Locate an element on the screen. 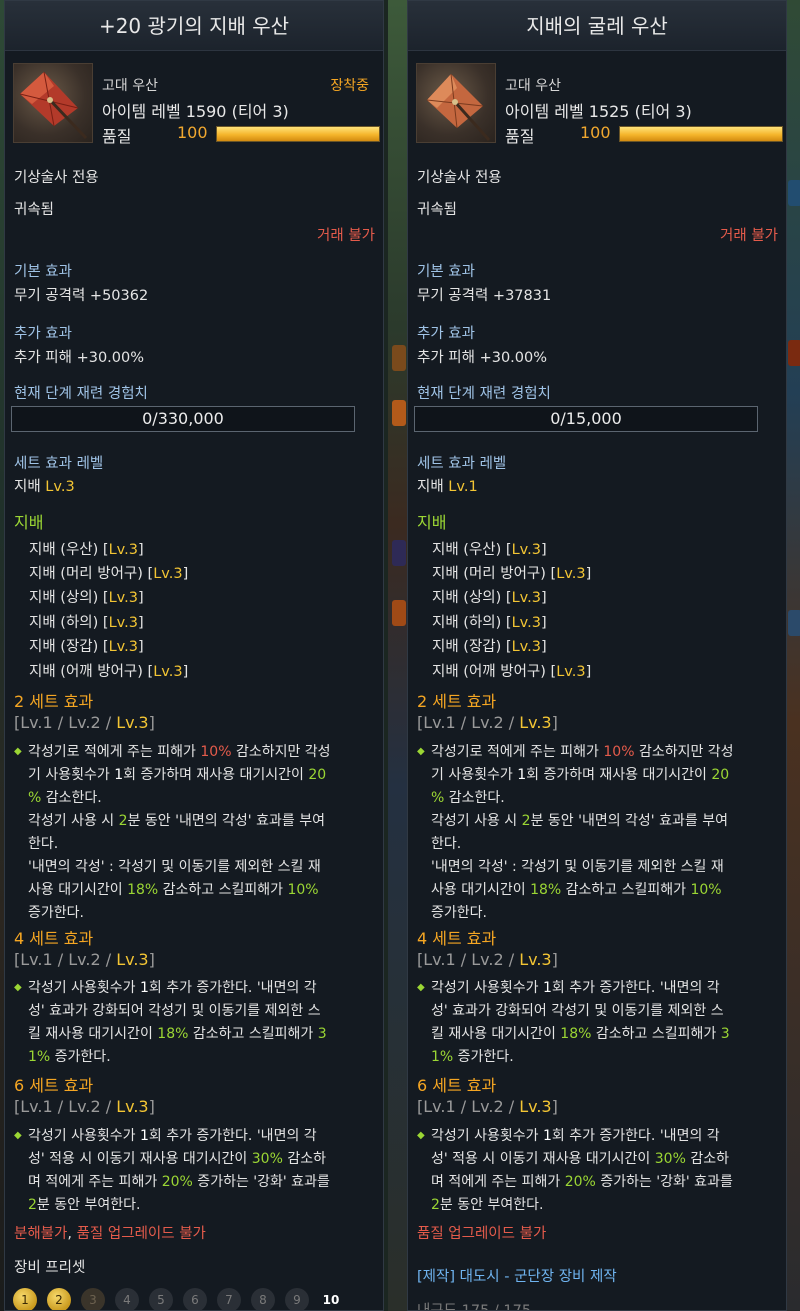 This screenshot has width=800, height=1311. preset-button: 6 is located at coordinates (195, 1299).